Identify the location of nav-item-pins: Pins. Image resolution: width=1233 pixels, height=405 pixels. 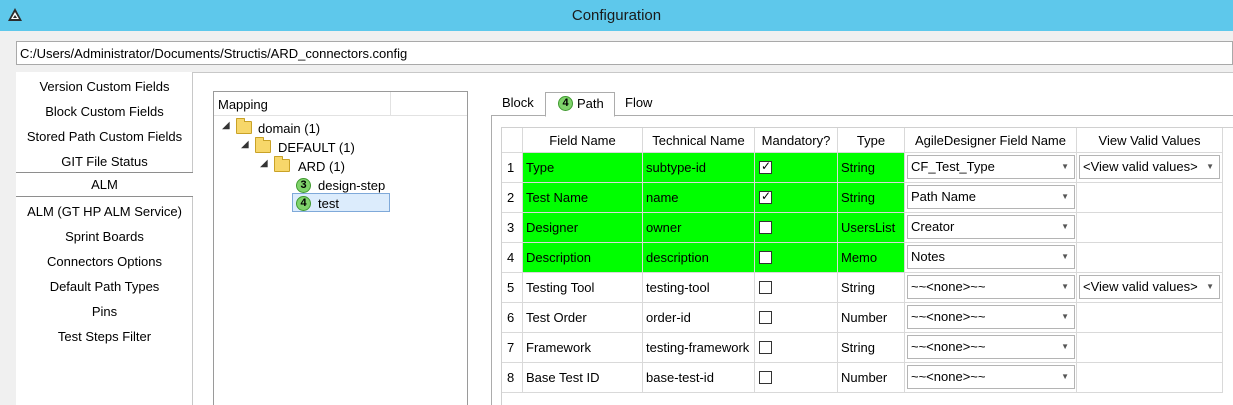
(104, 311).